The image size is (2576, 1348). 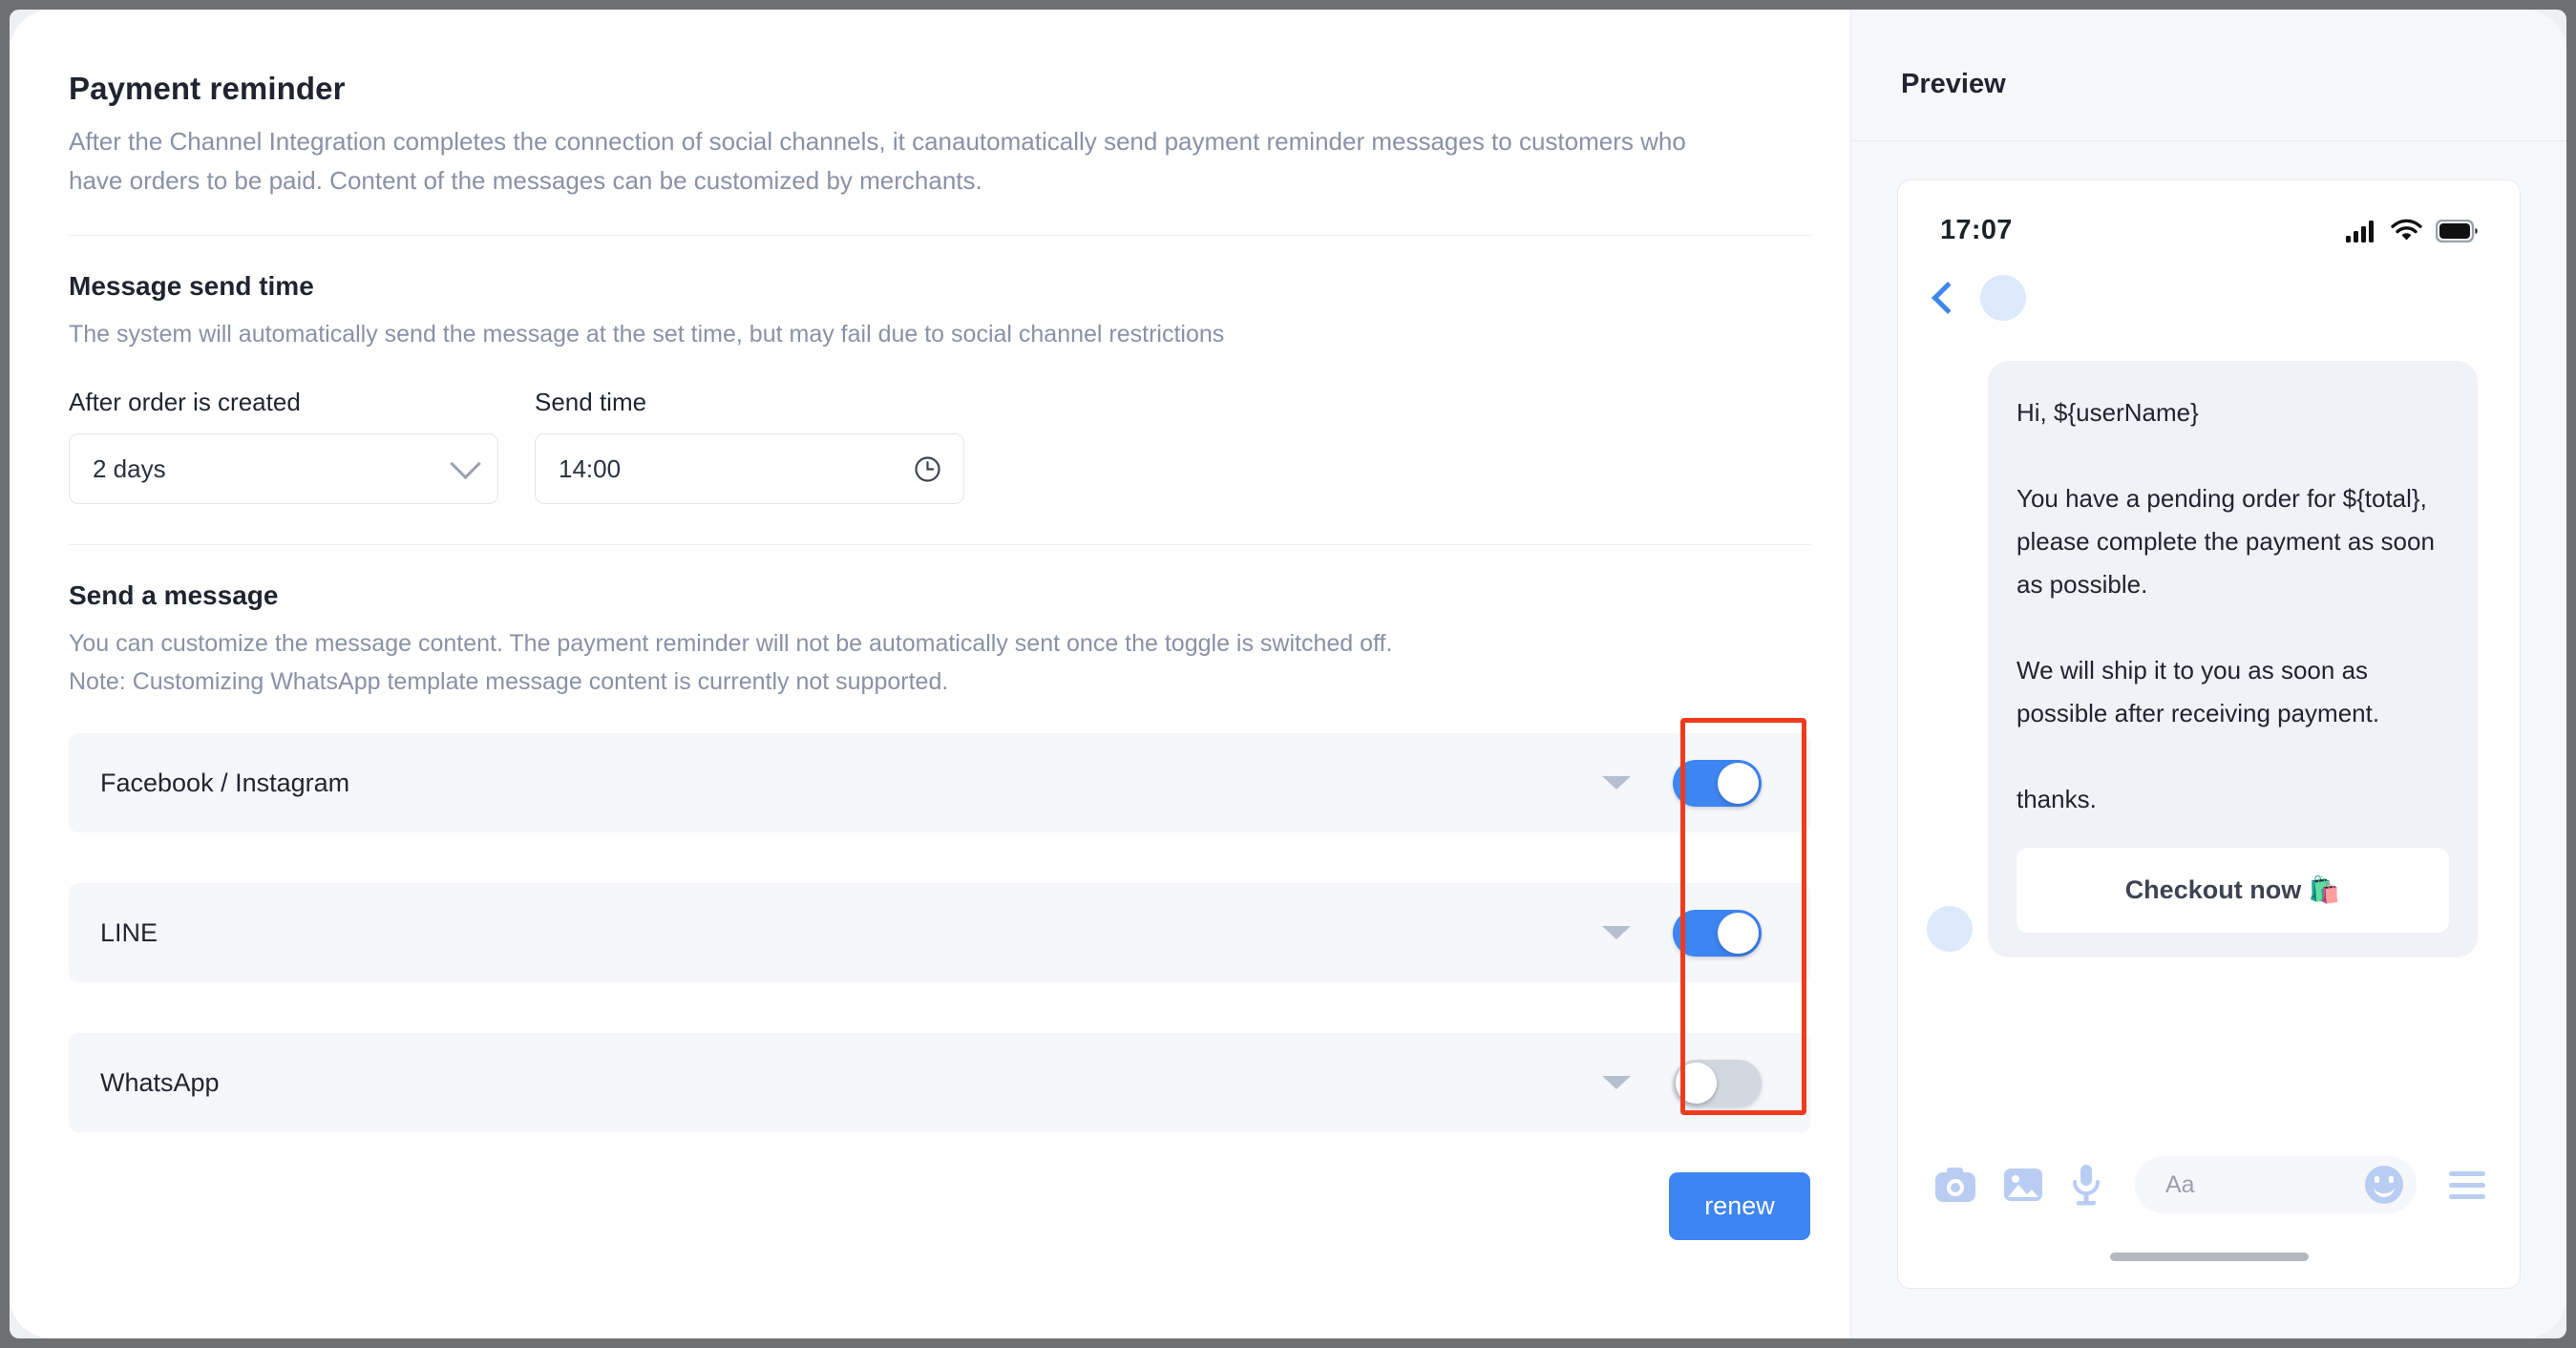 I want to click on delay-field-group: After order is created 2 days, so click(x=283, y=446).